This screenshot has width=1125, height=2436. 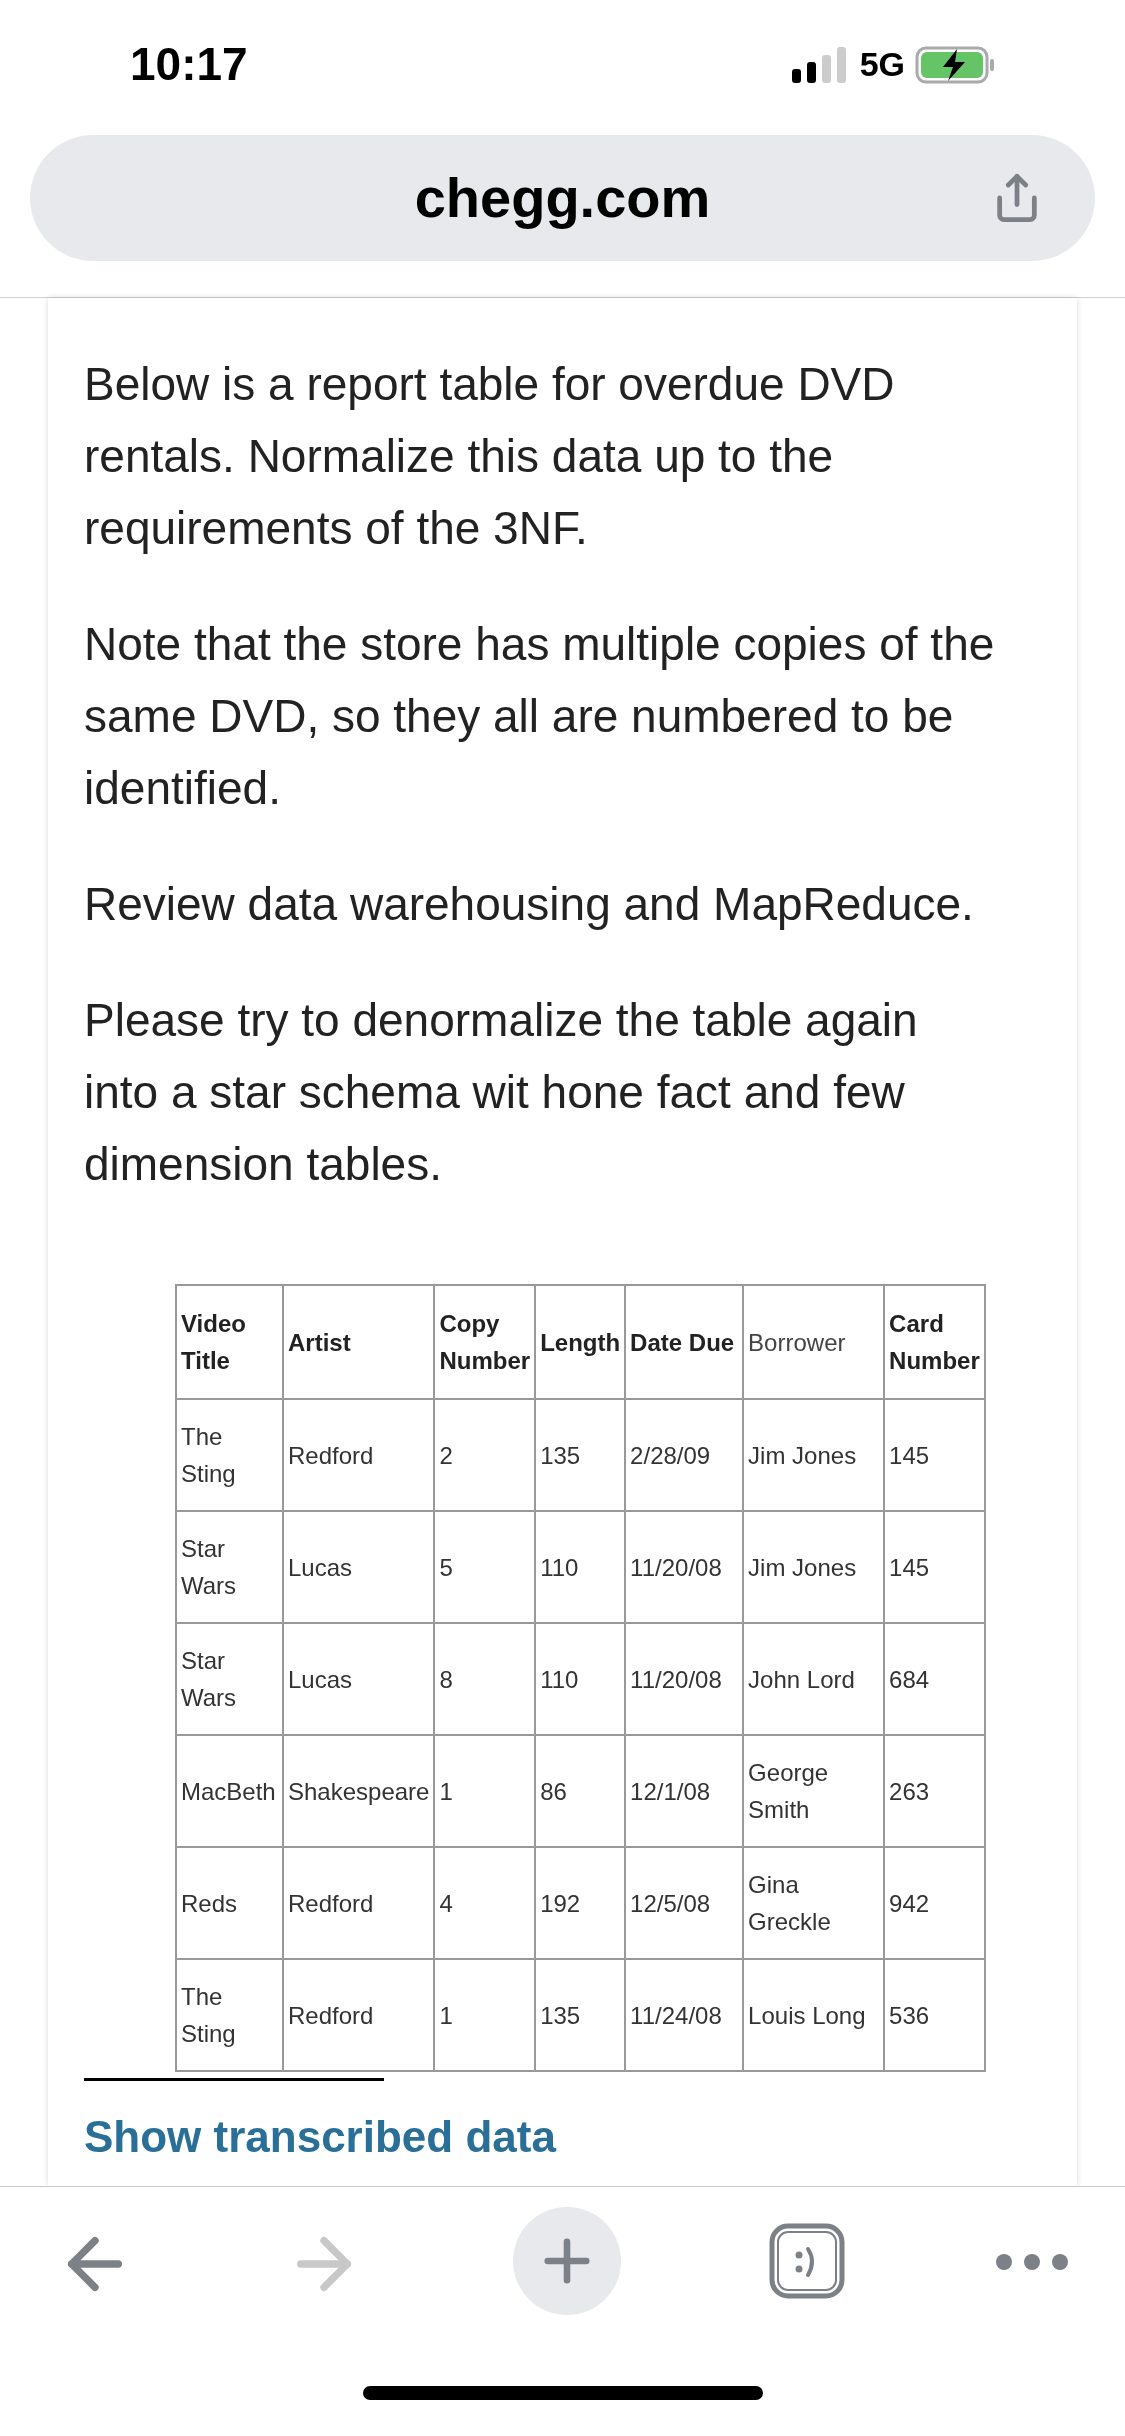 What do you see at coordinates (189, 64) in the screenshot?
I see `clock-time: 10:17` at bounding box center [189, 64].